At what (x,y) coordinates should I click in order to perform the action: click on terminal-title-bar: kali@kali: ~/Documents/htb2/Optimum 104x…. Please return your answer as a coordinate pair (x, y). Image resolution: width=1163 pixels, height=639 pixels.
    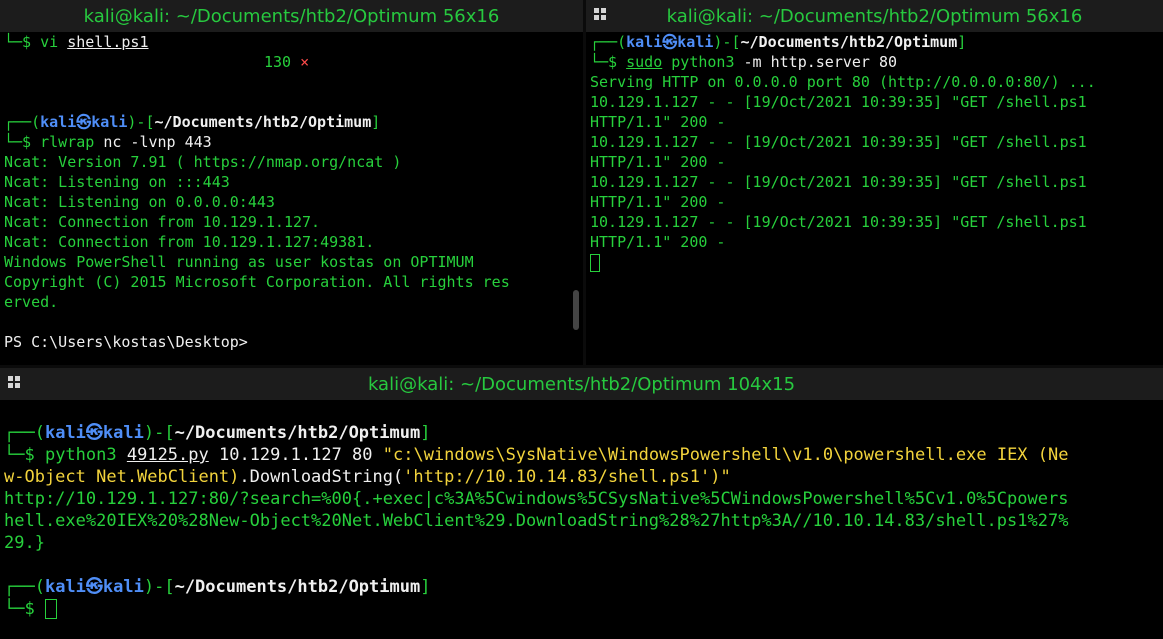
    Looking at the image, I should click on (581, 384).